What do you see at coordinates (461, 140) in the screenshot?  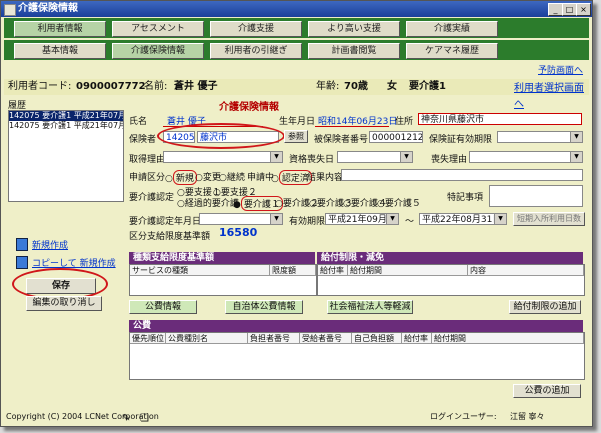 I see `cert-period-label: 保険証有効期限` at bounding box center [461, 140].